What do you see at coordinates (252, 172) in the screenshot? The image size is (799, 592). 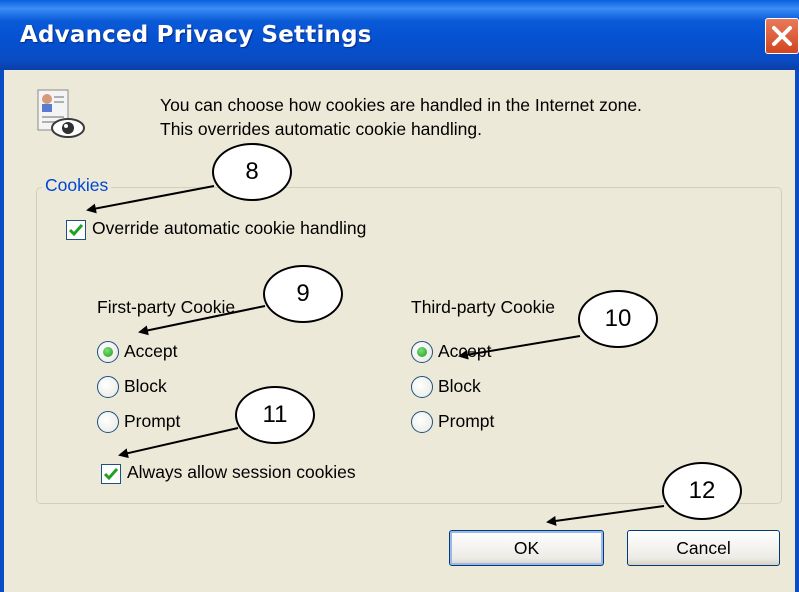 I see `callout-8: 8` at bounding box center [252, 172].